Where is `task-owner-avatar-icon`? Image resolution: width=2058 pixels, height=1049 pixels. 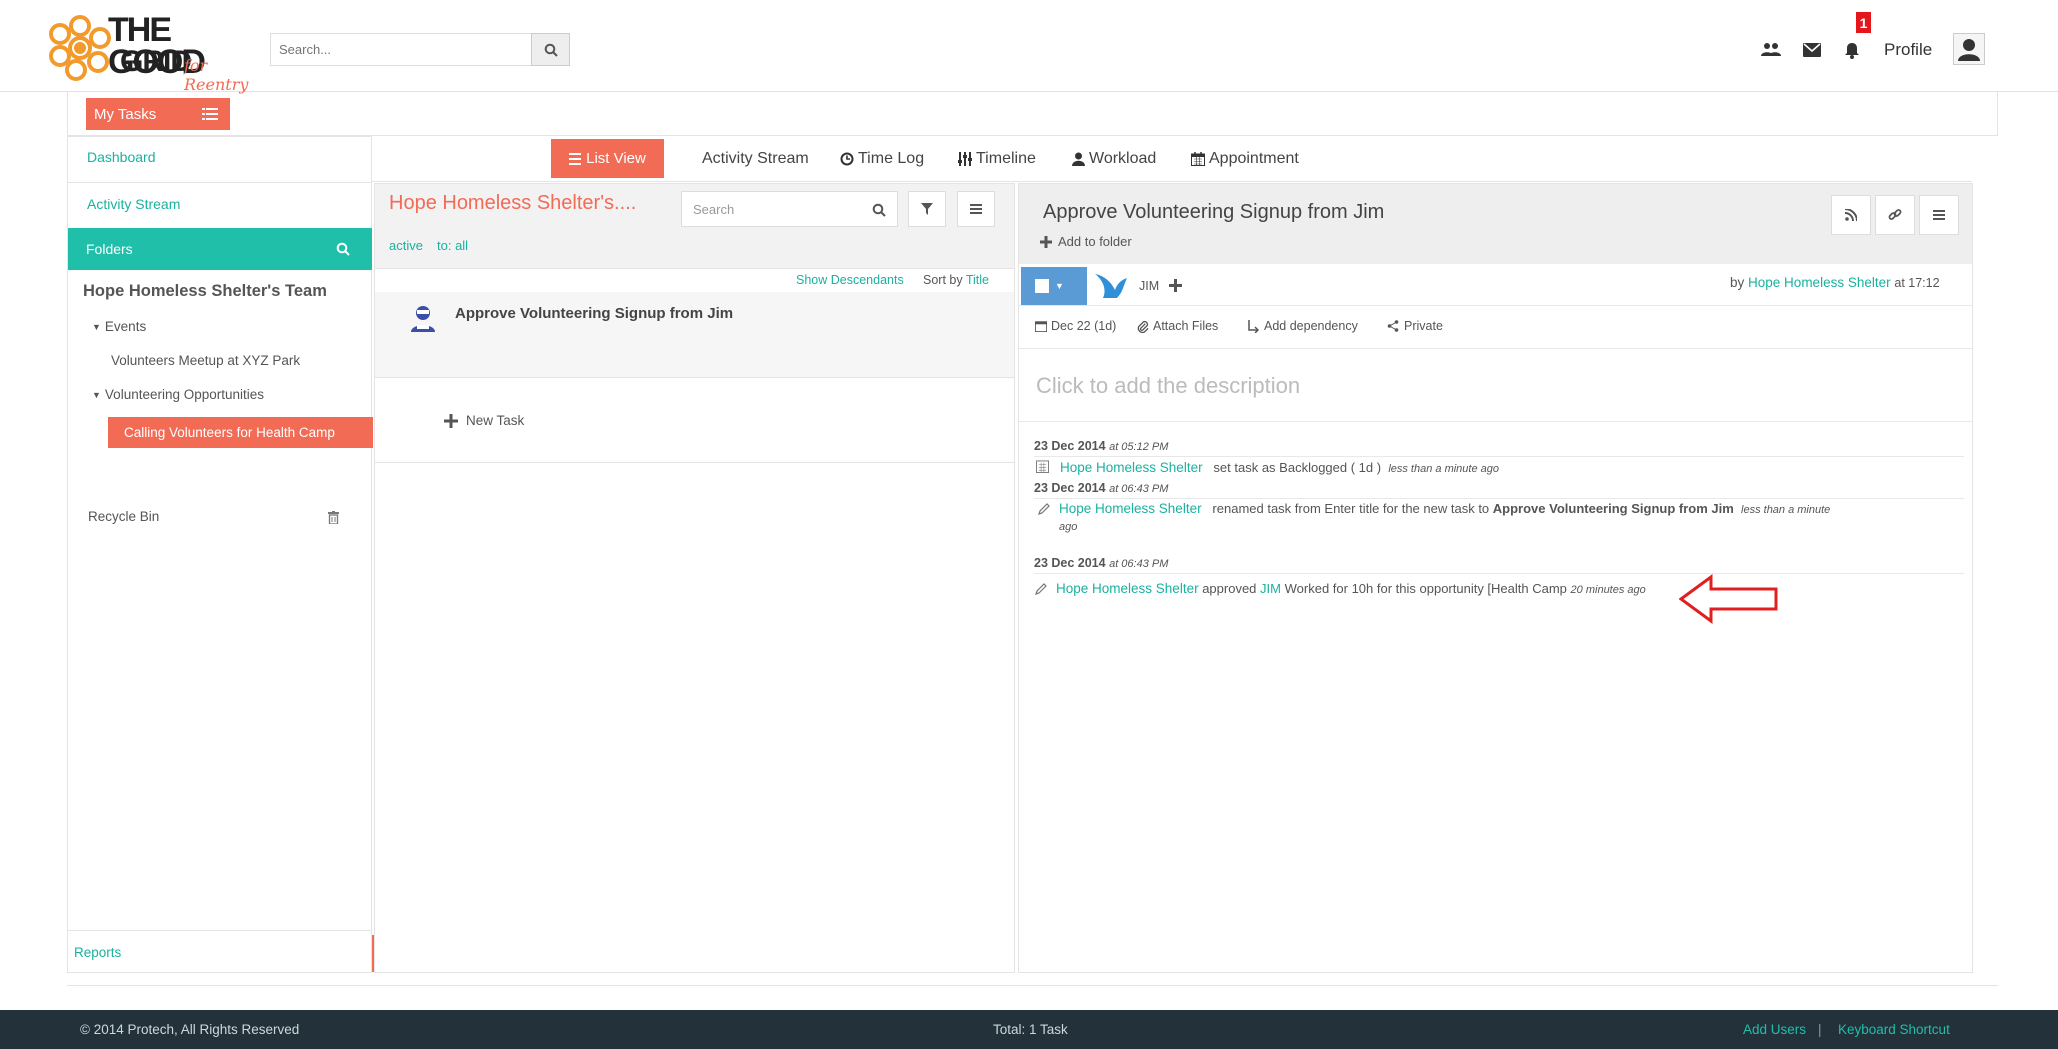
task-owner-avatar-icon is located at coordinates (423, 319).